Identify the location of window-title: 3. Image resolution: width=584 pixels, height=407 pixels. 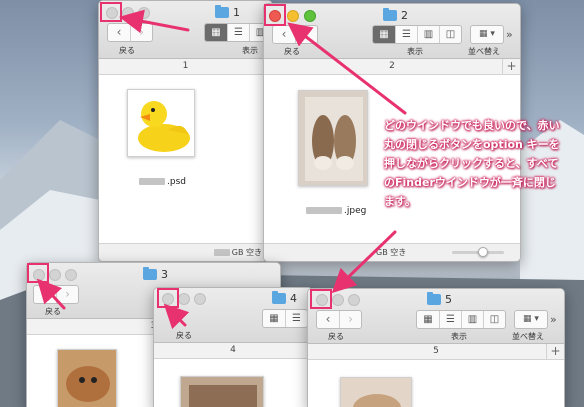
(155, 274).